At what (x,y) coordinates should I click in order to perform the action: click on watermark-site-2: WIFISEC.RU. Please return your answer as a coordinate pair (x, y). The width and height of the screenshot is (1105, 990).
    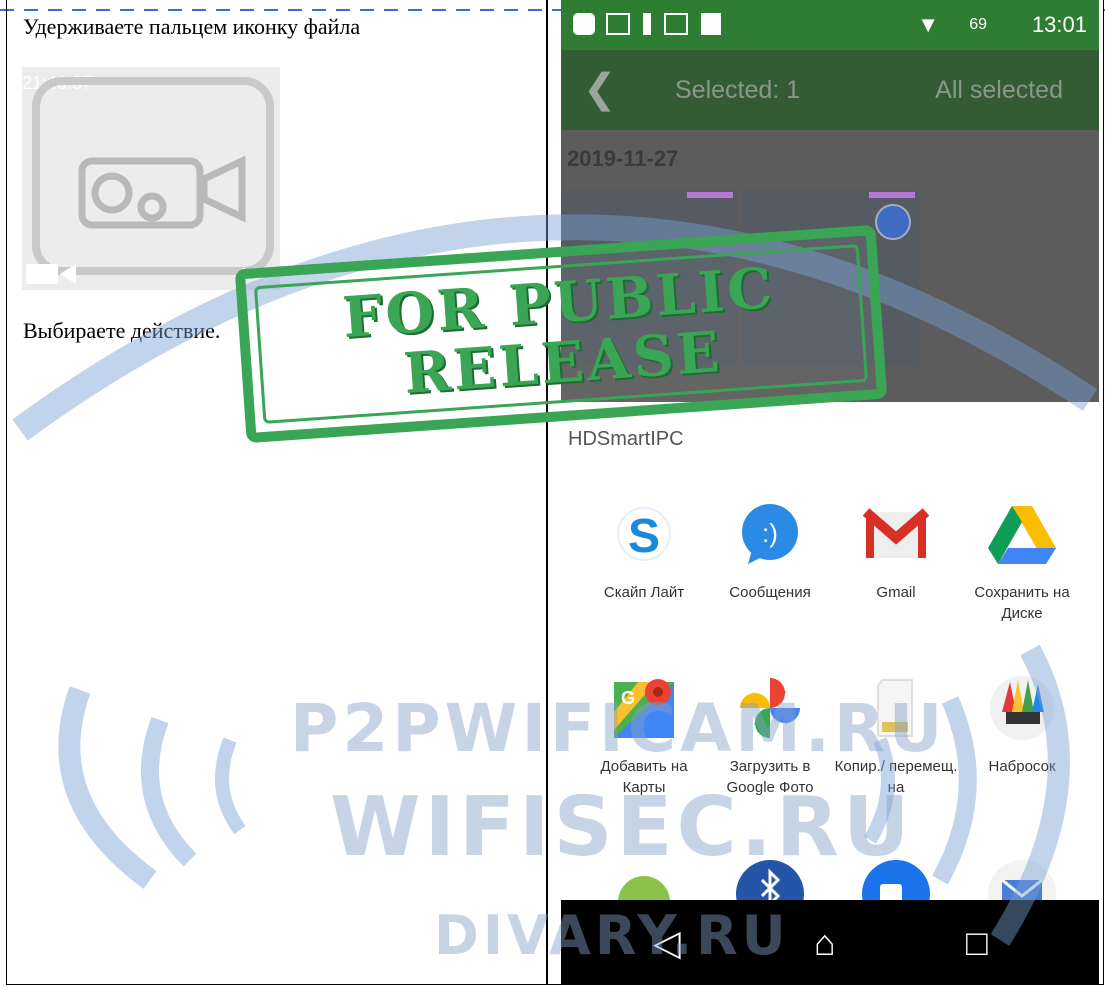
    Looking at the image, I should click on (622, 827).